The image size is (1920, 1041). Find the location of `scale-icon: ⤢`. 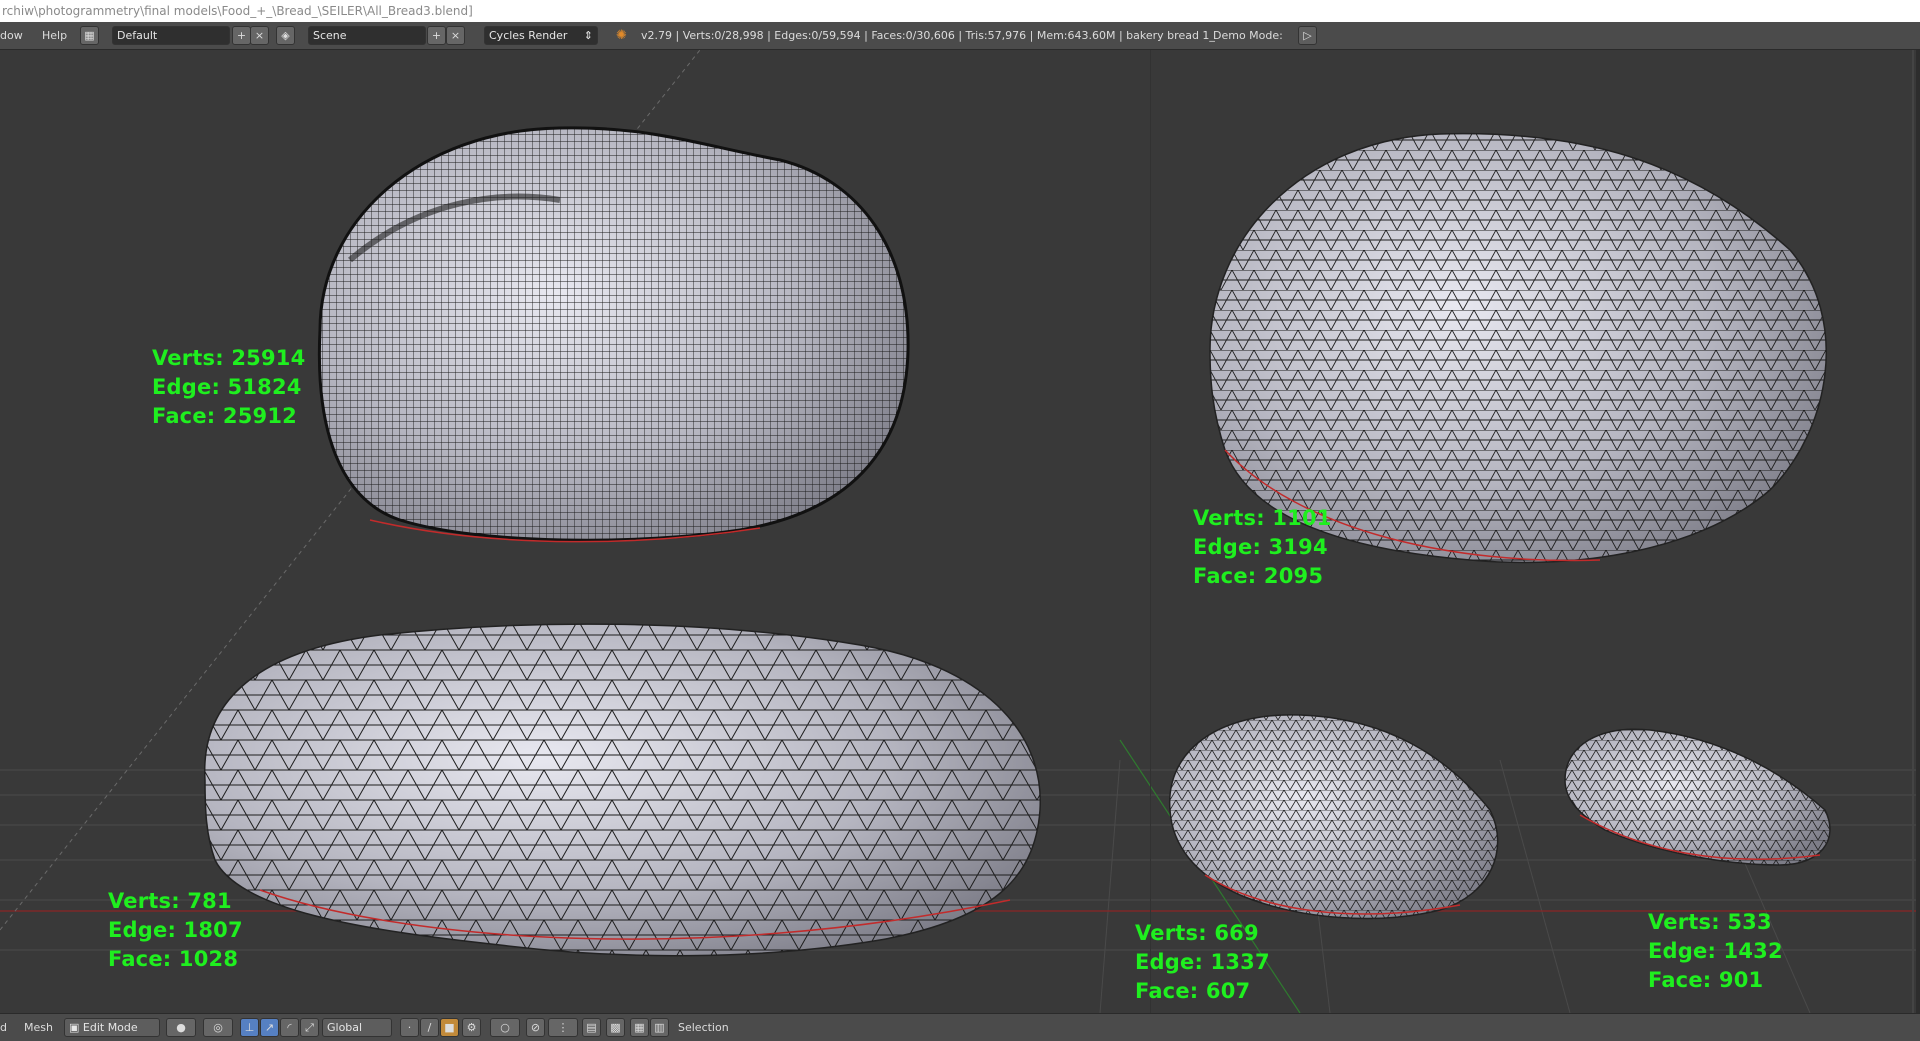

scale-icon: ⤢ is located at coordinates (309, 1027).